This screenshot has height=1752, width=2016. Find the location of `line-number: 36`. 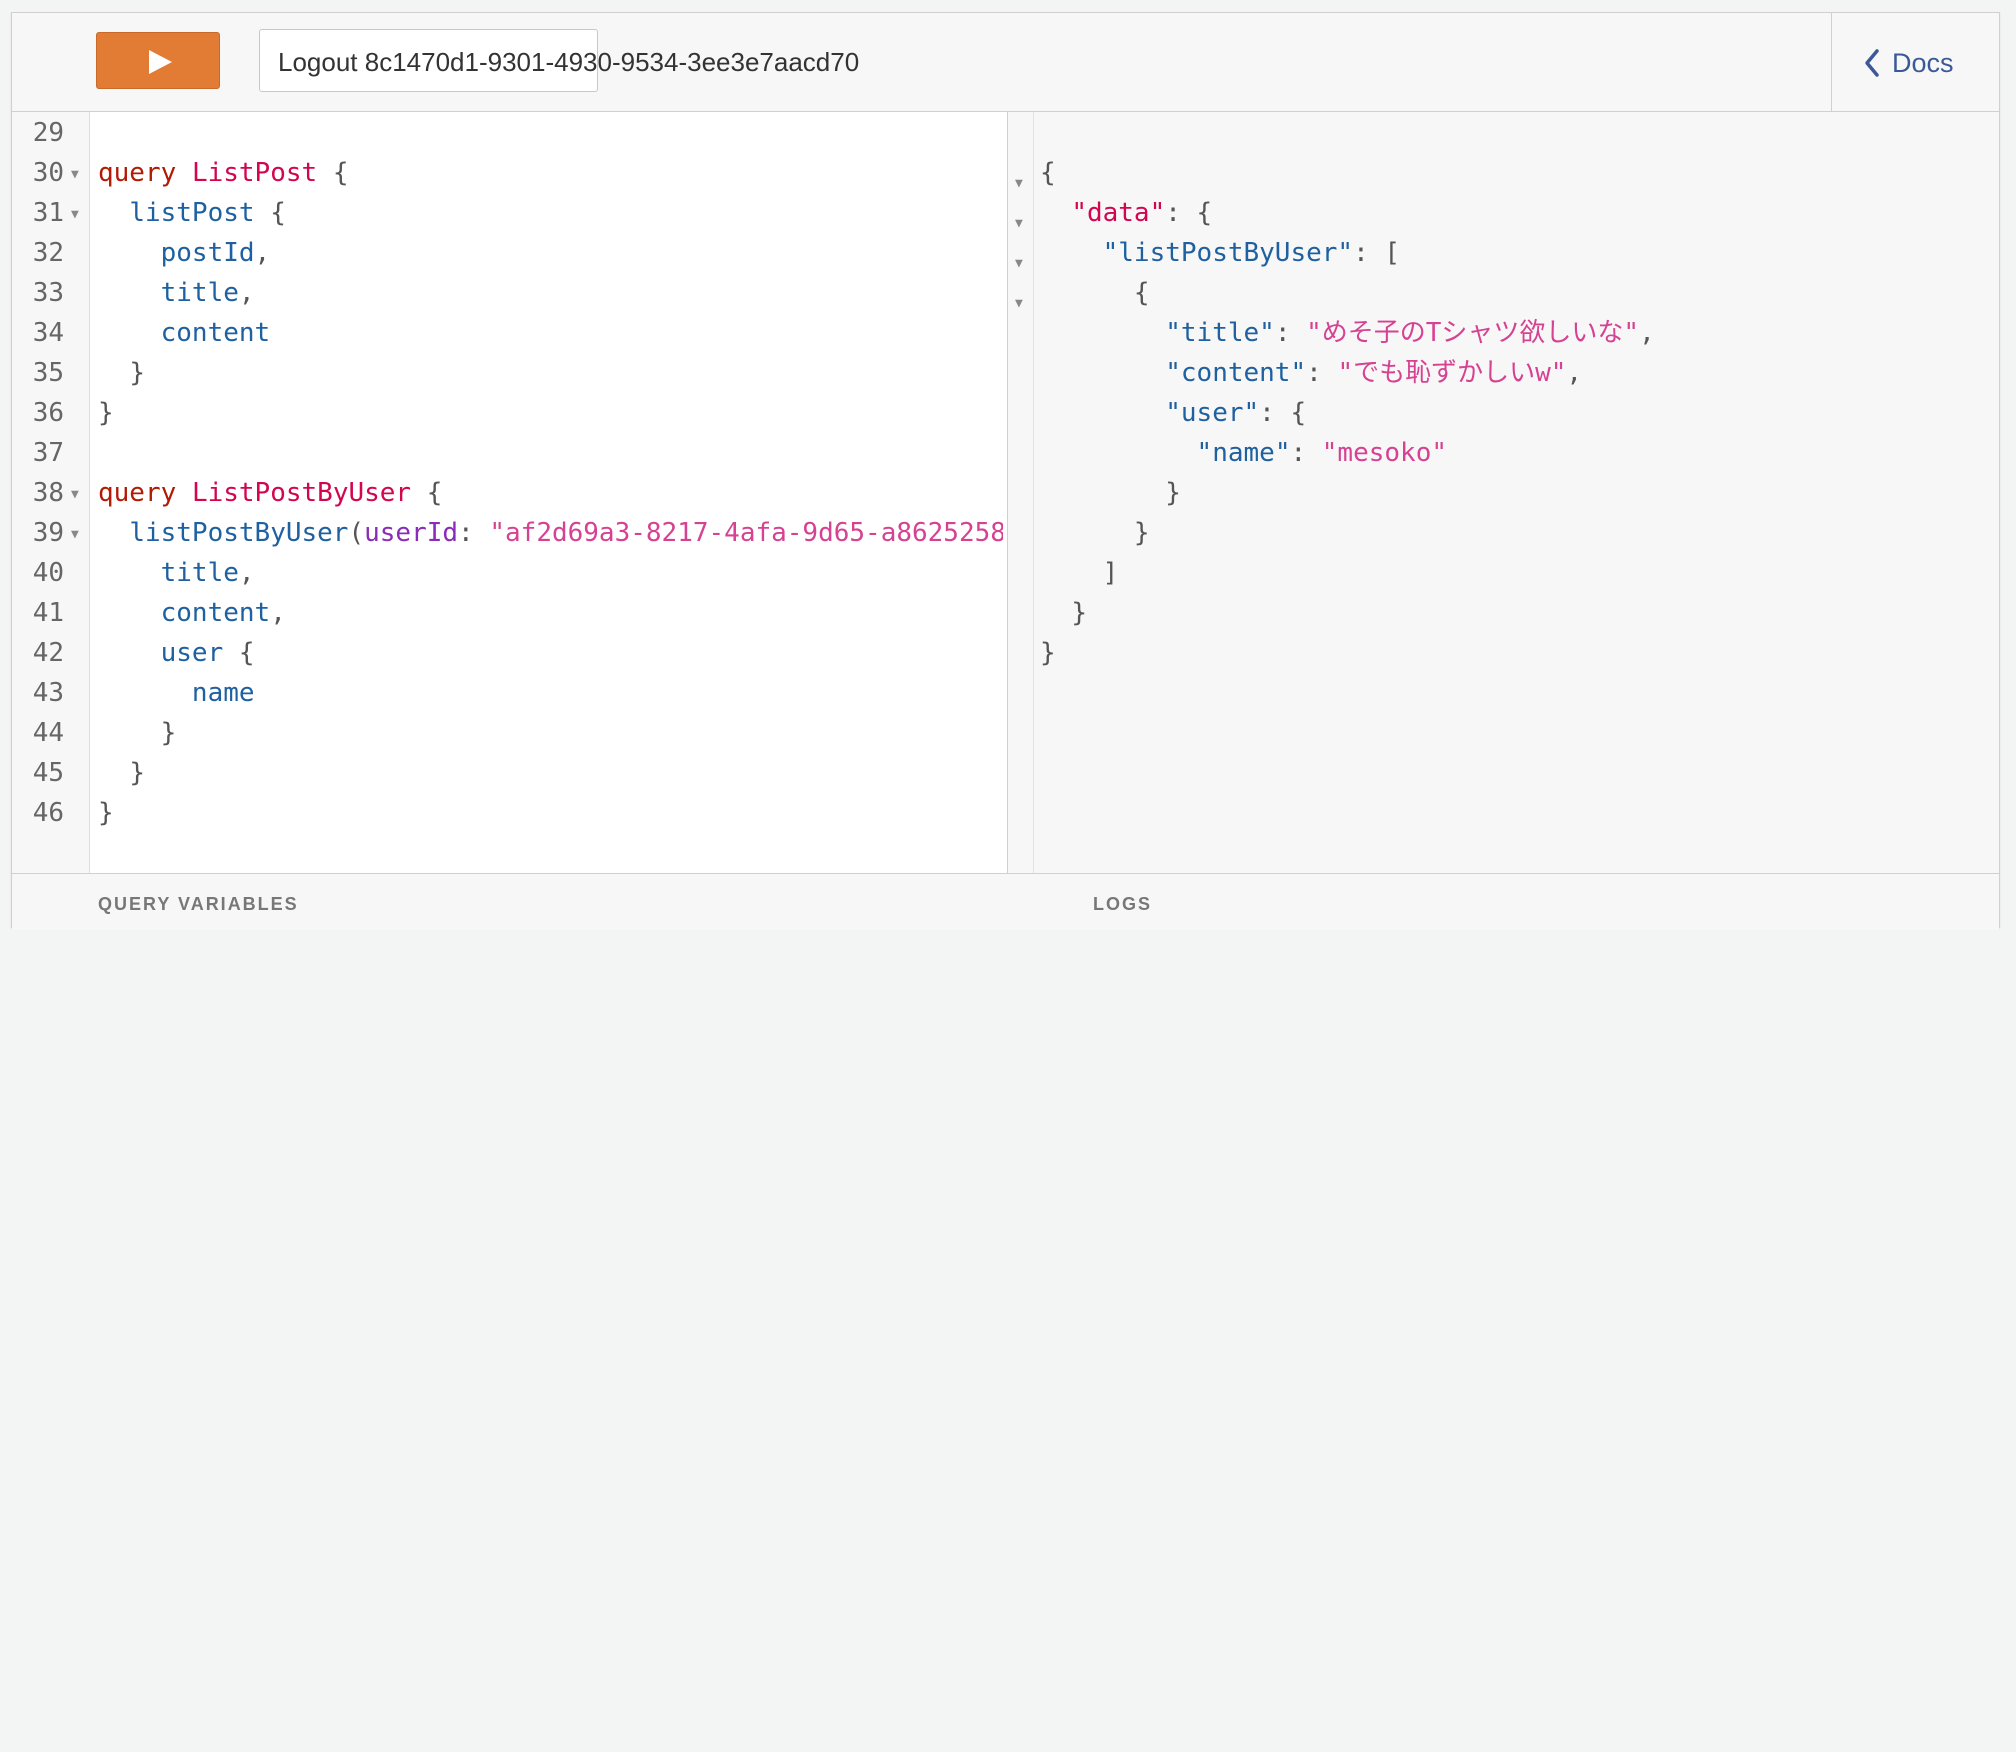

line-number: 36 is located at coordinates (48, 413).